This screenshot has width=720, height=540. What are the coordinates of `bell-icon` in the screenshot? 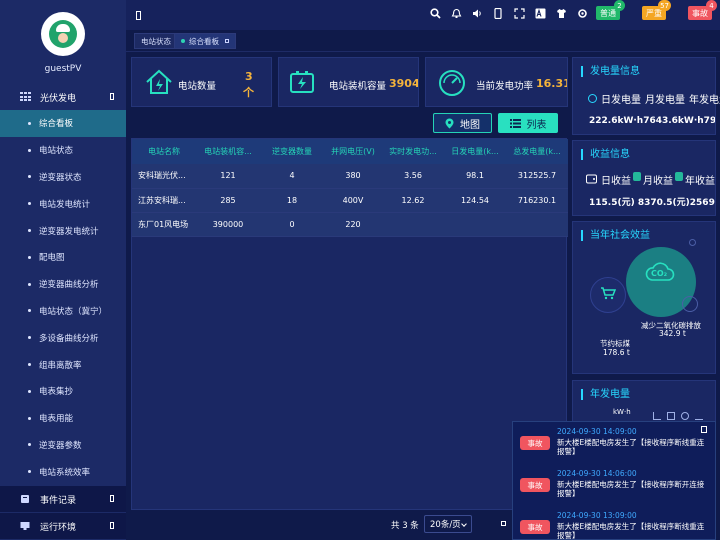 It's located at (456, 13).